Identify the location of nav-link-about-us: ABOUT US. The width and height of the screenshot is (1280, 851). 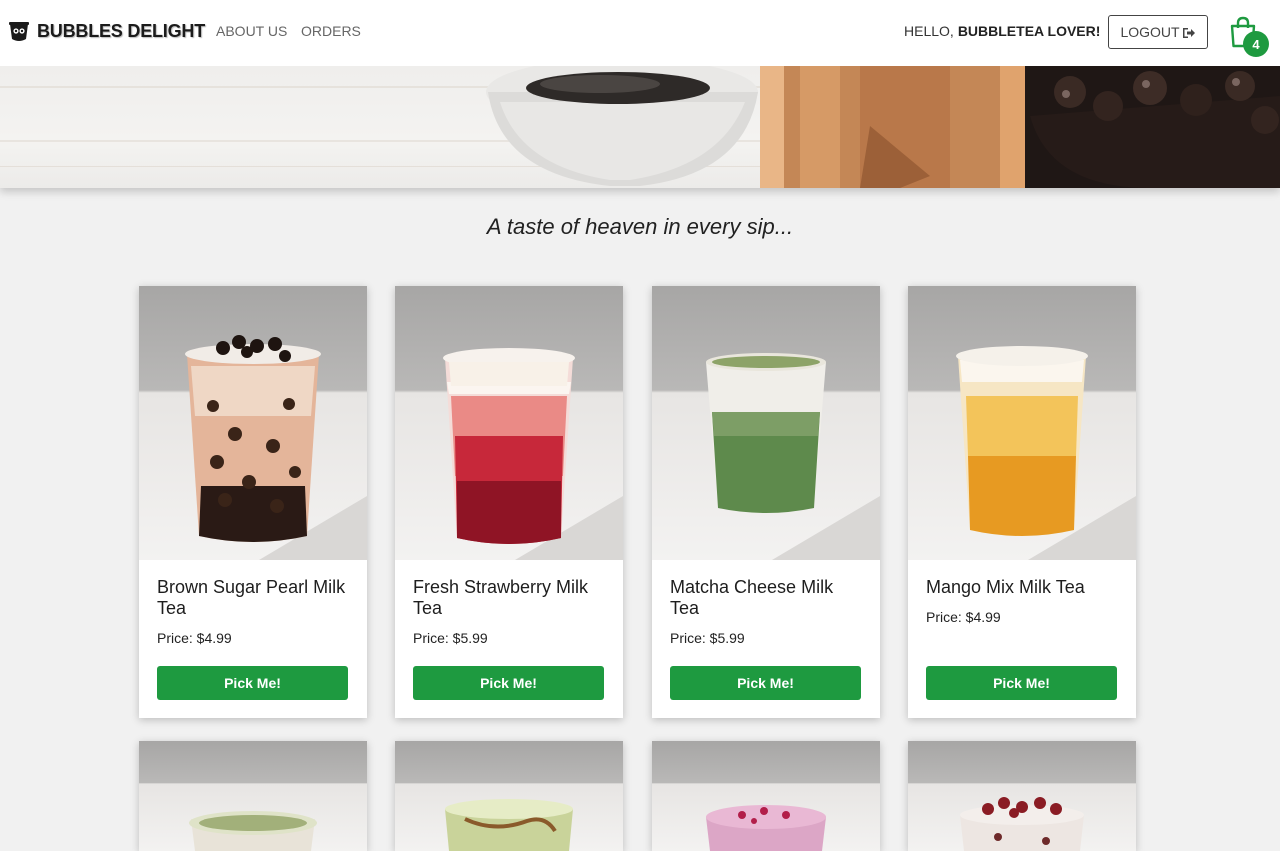
(251, 31).